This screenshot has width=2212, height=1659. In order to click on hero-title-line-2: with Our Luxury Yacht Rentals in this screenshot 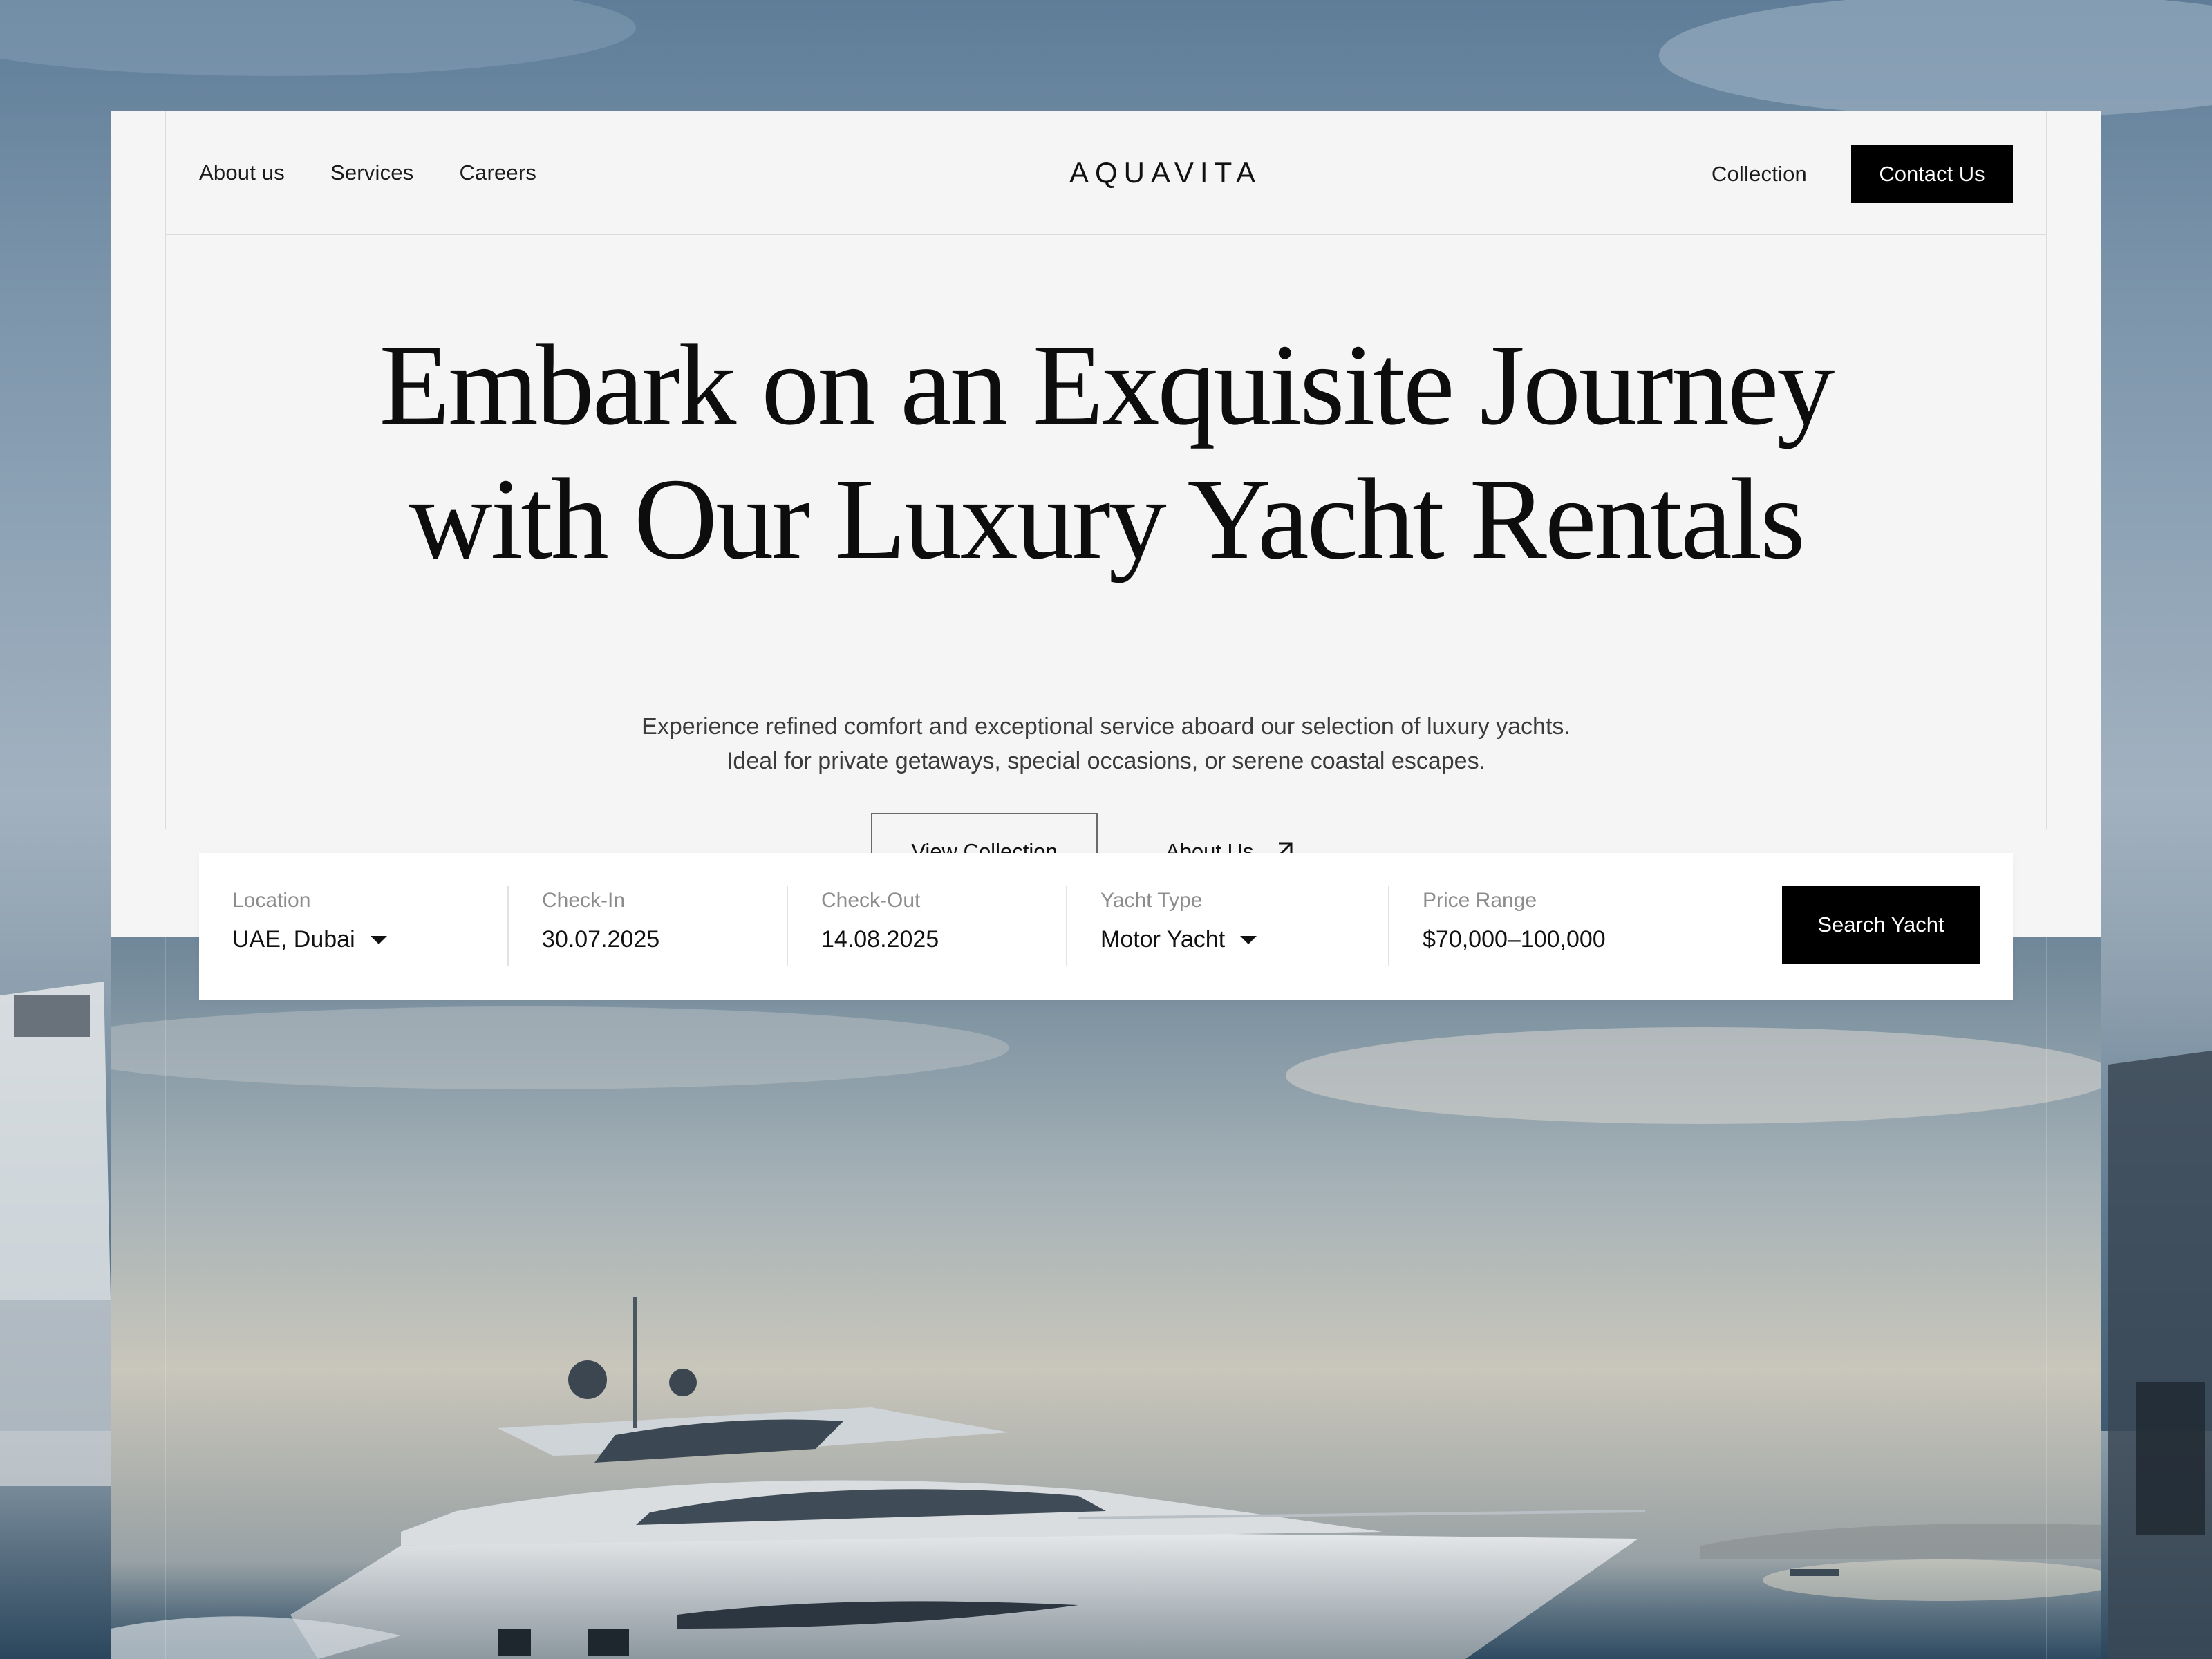, I will do `click(1107, 519)`.